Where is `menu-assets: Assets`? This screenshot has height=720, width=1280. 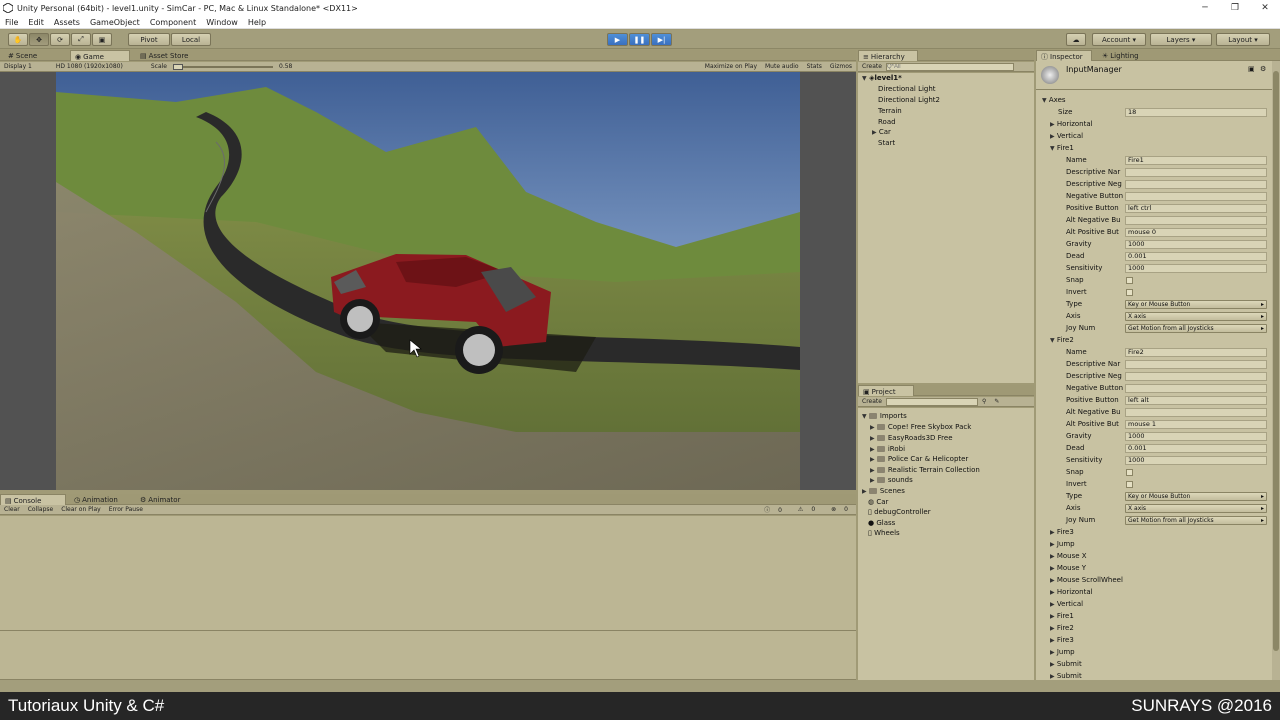 menu-assets: Assets is located at coordinates (67, 22).